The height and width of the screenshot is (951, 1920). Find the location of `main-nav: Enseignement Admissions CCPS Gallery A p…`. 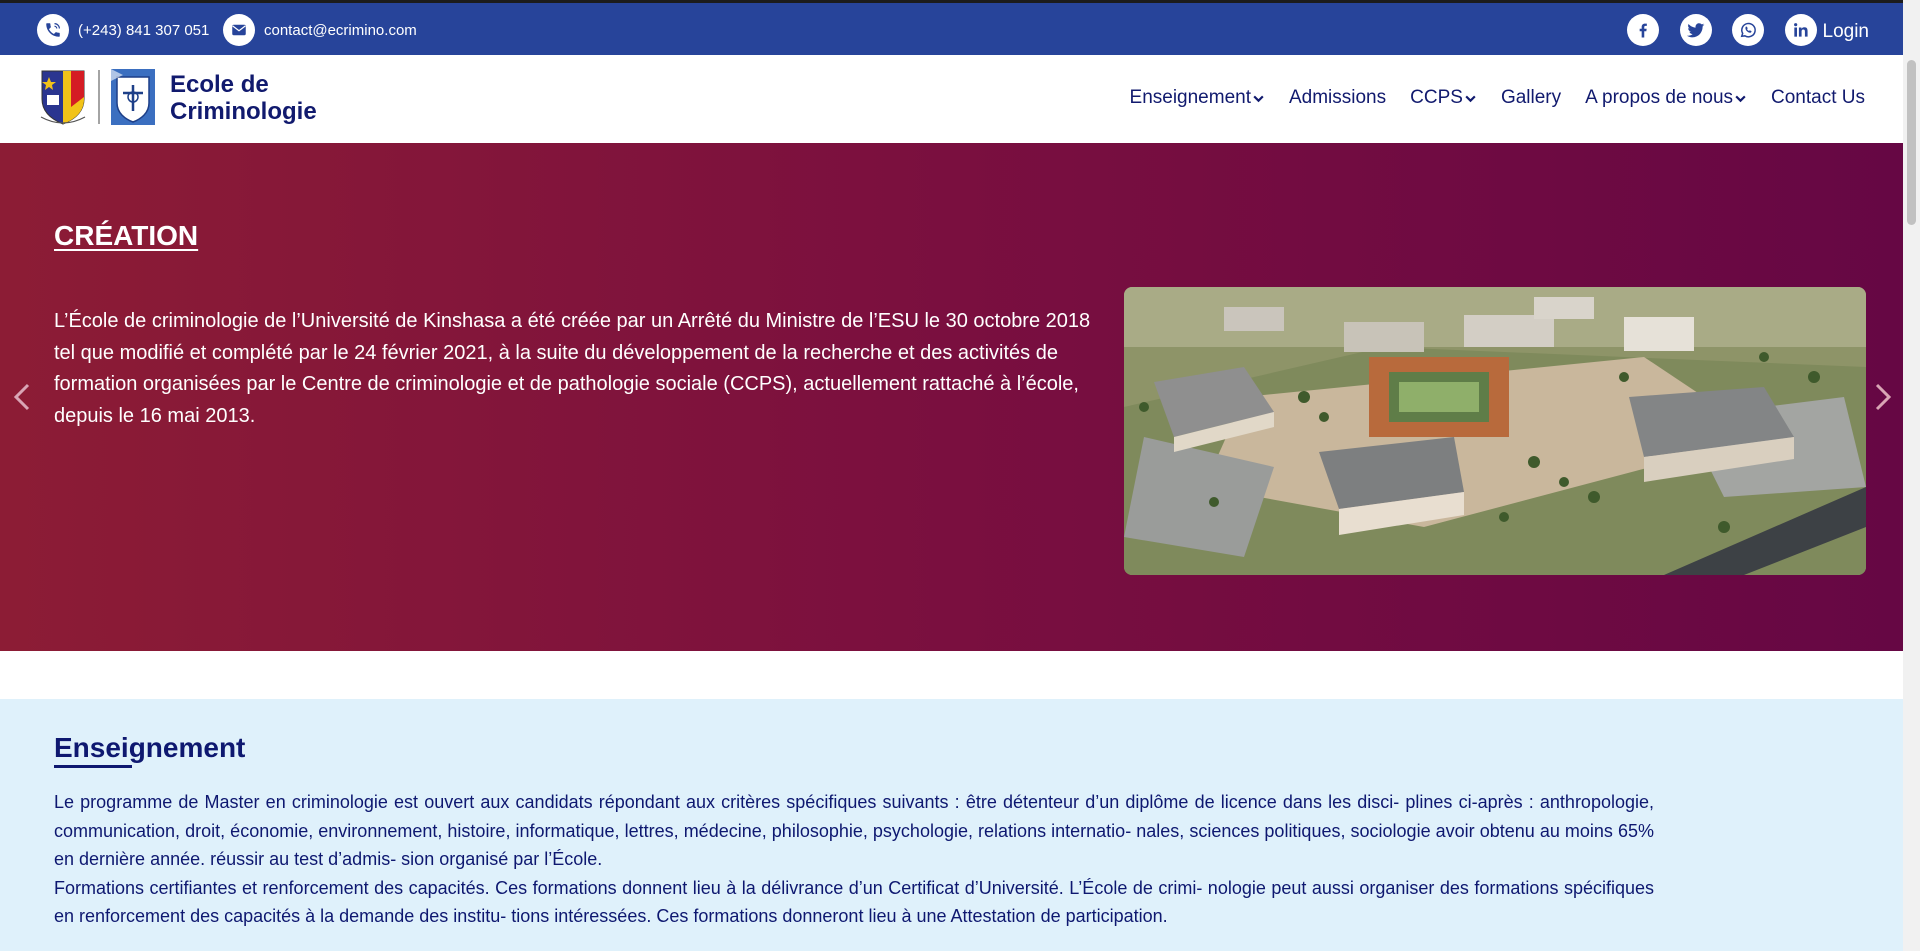

main-nav: Enseignement Admissions CCPS Gallery A p… is located at coordinates (1485, 98).